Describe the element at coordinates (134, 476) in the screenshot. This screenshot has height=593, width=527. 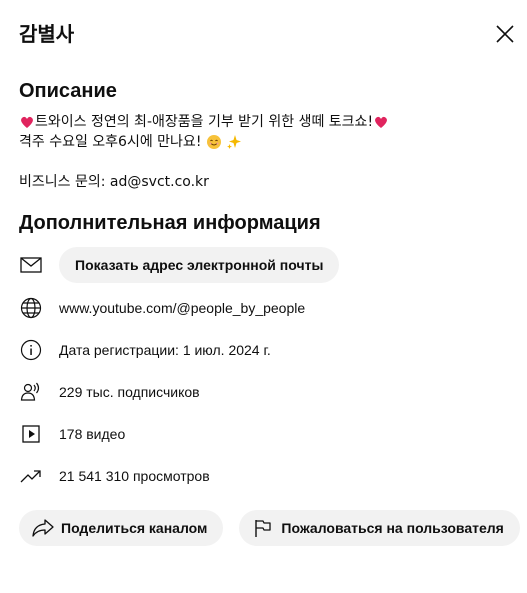
I see `view-count: 21 541 310 просмотров` at that location.